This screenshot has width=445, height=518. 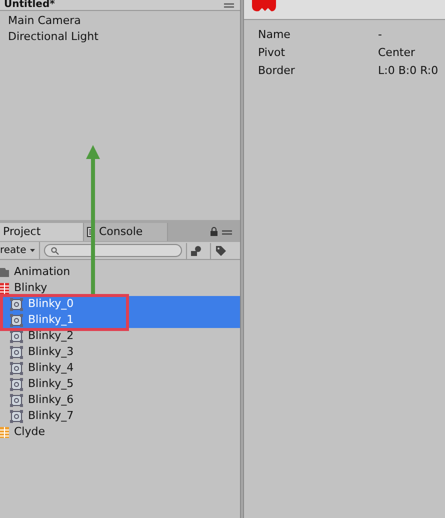 I want to click on create-dropdown: reate, so click(x=20, y=250).